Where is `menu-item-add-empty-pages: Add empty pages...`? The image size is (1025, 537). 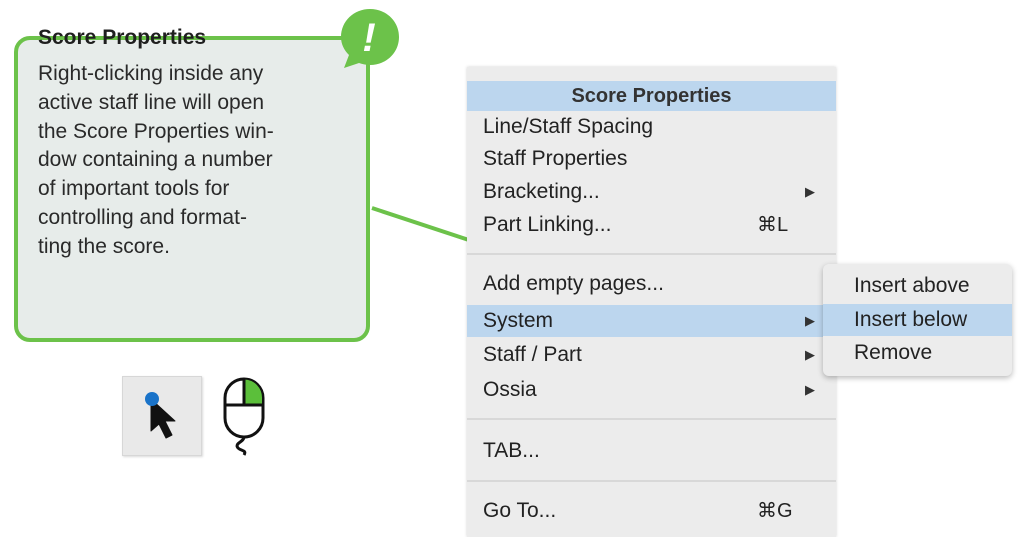 menu-item-add-empty-pages: Add empty pages... is located at coordinates (651, 284).